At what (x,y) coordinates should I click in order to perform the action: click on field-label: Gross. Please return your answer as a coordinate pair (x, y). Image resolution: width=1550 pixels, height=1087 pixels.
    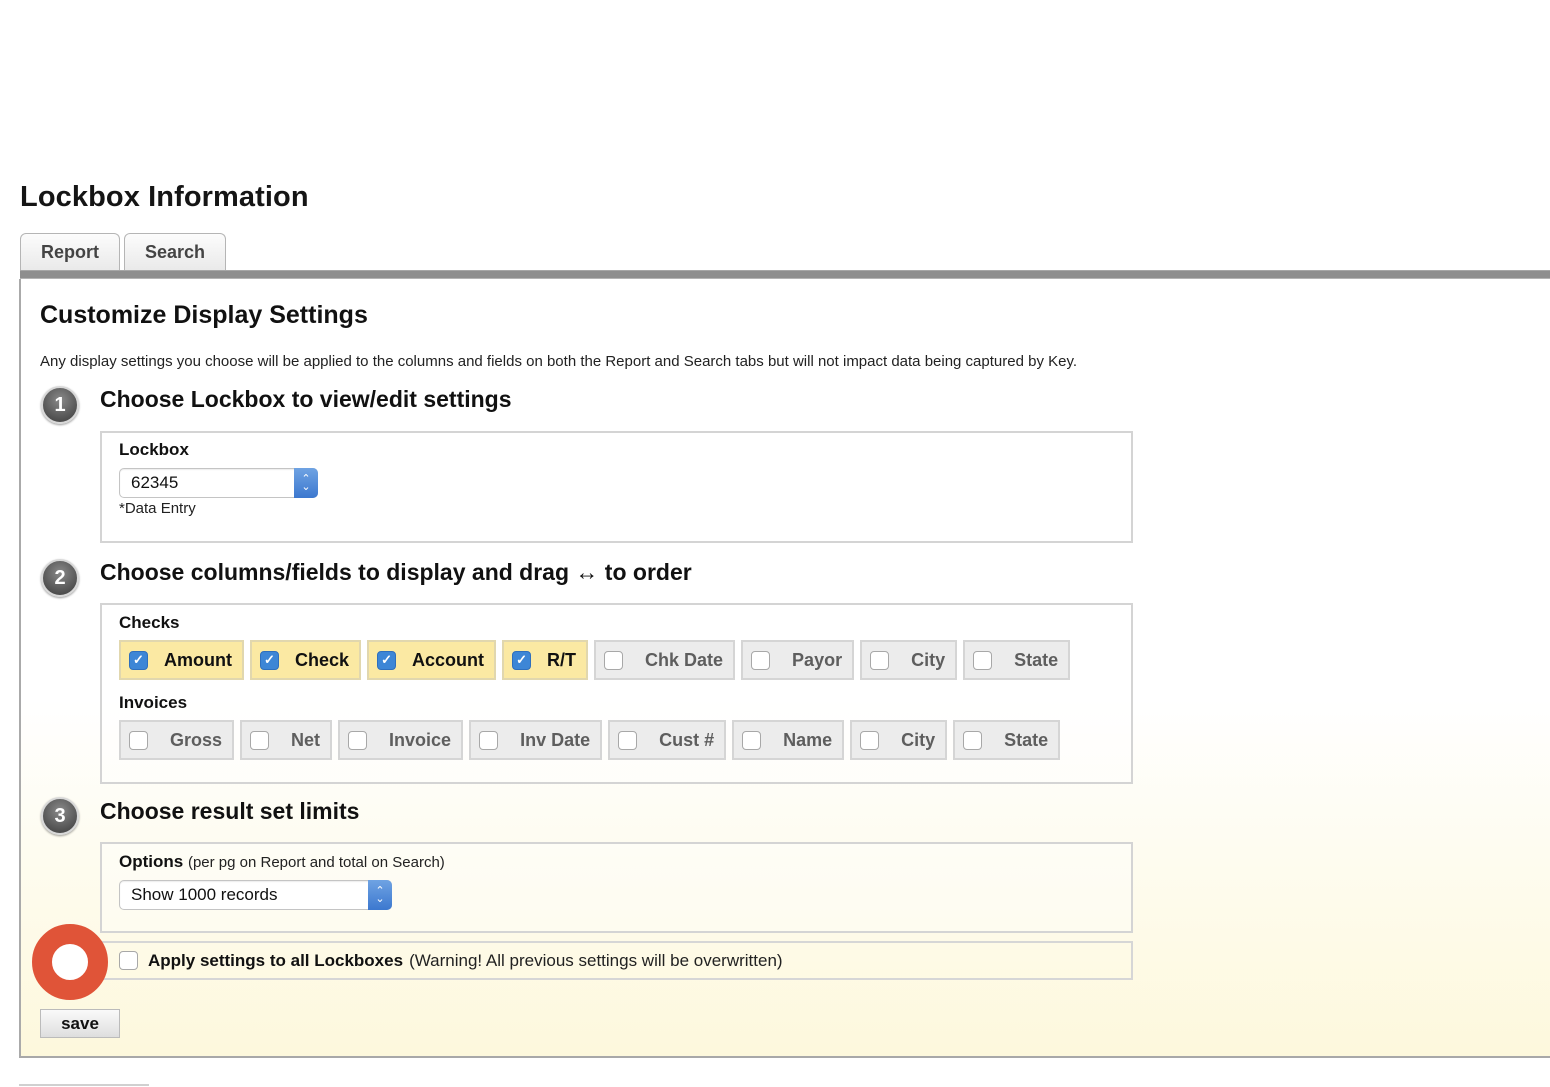
    Looking at the image, I should click on (196, 739).